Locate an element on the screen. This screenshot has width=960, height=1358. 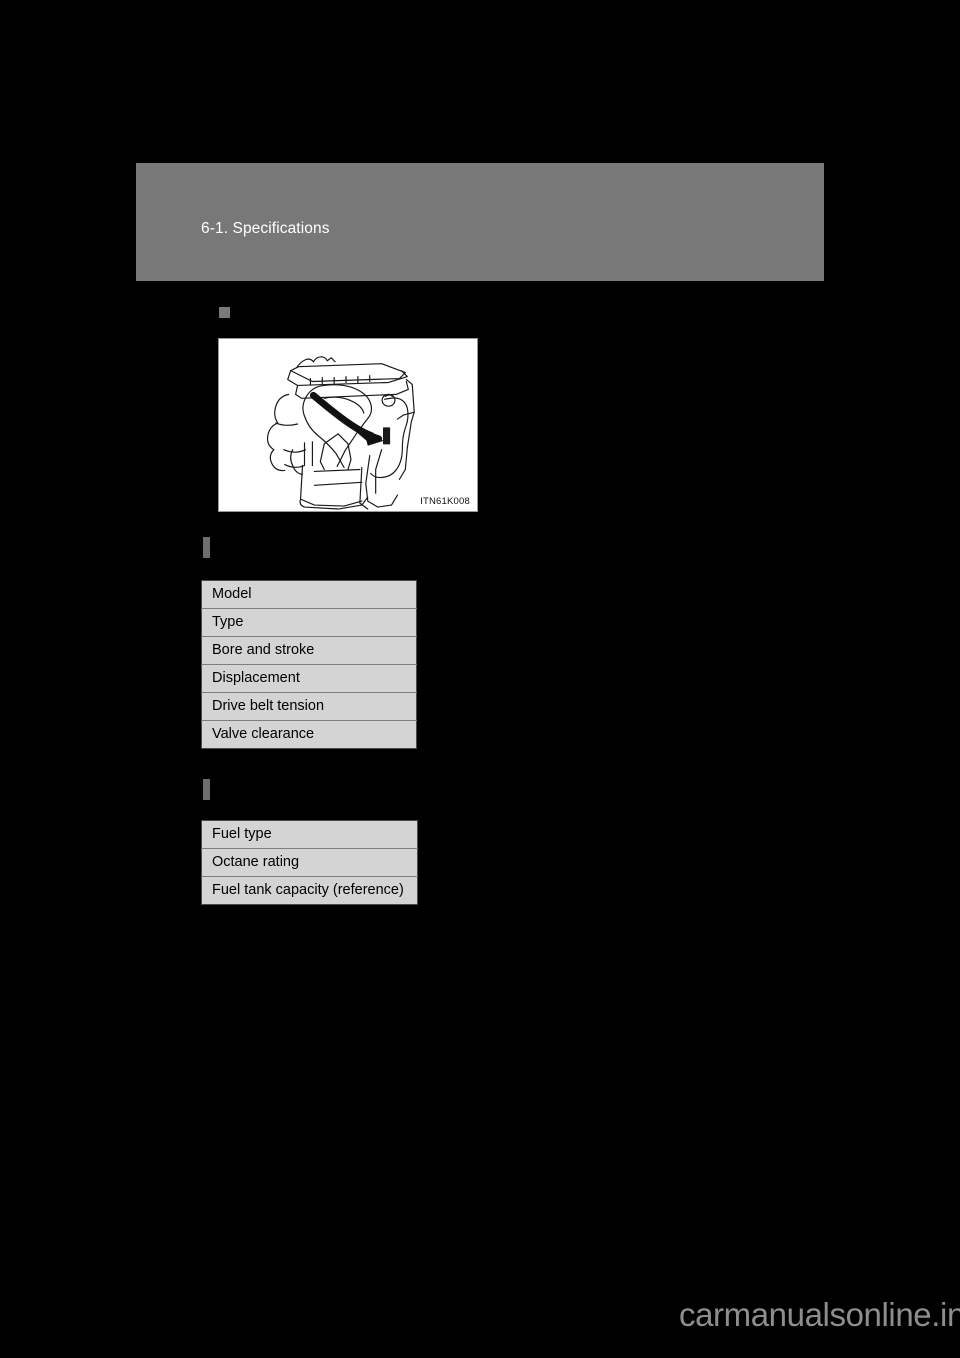
page-title: 6-1. Specifications is located at coordinates (265, 228).